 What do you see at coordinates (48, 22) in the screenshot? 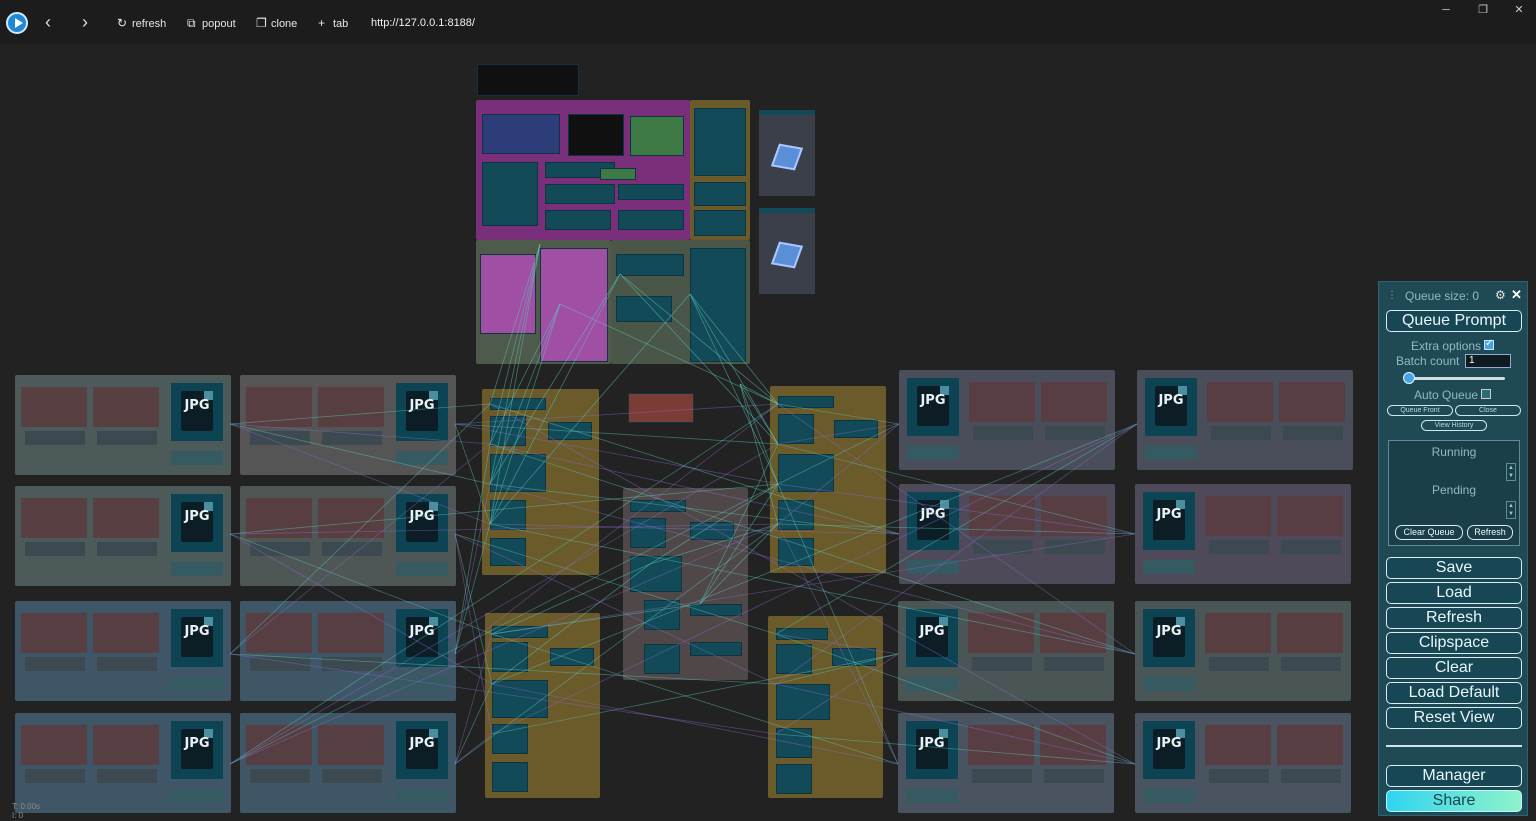
I see `back-icon: ‹` at bounding box center [48, 22].